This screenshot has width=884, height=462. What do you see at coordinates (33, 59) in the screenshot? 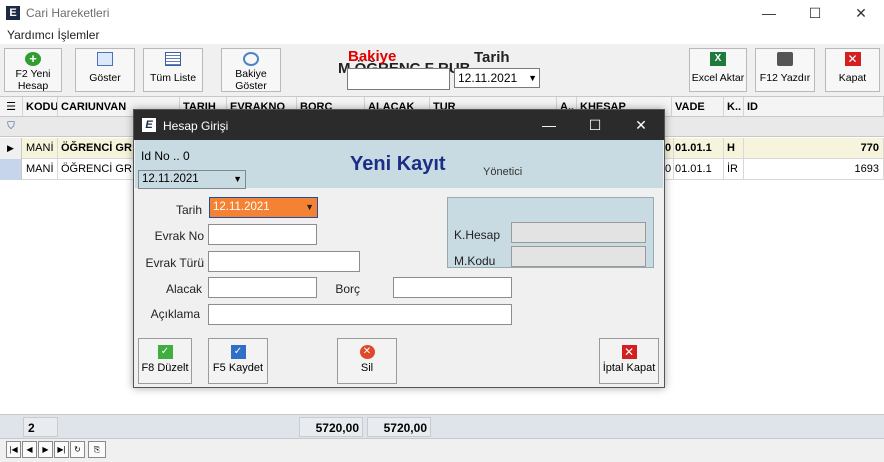
I see `plus-icon: +` at bounding box center [33, 59].